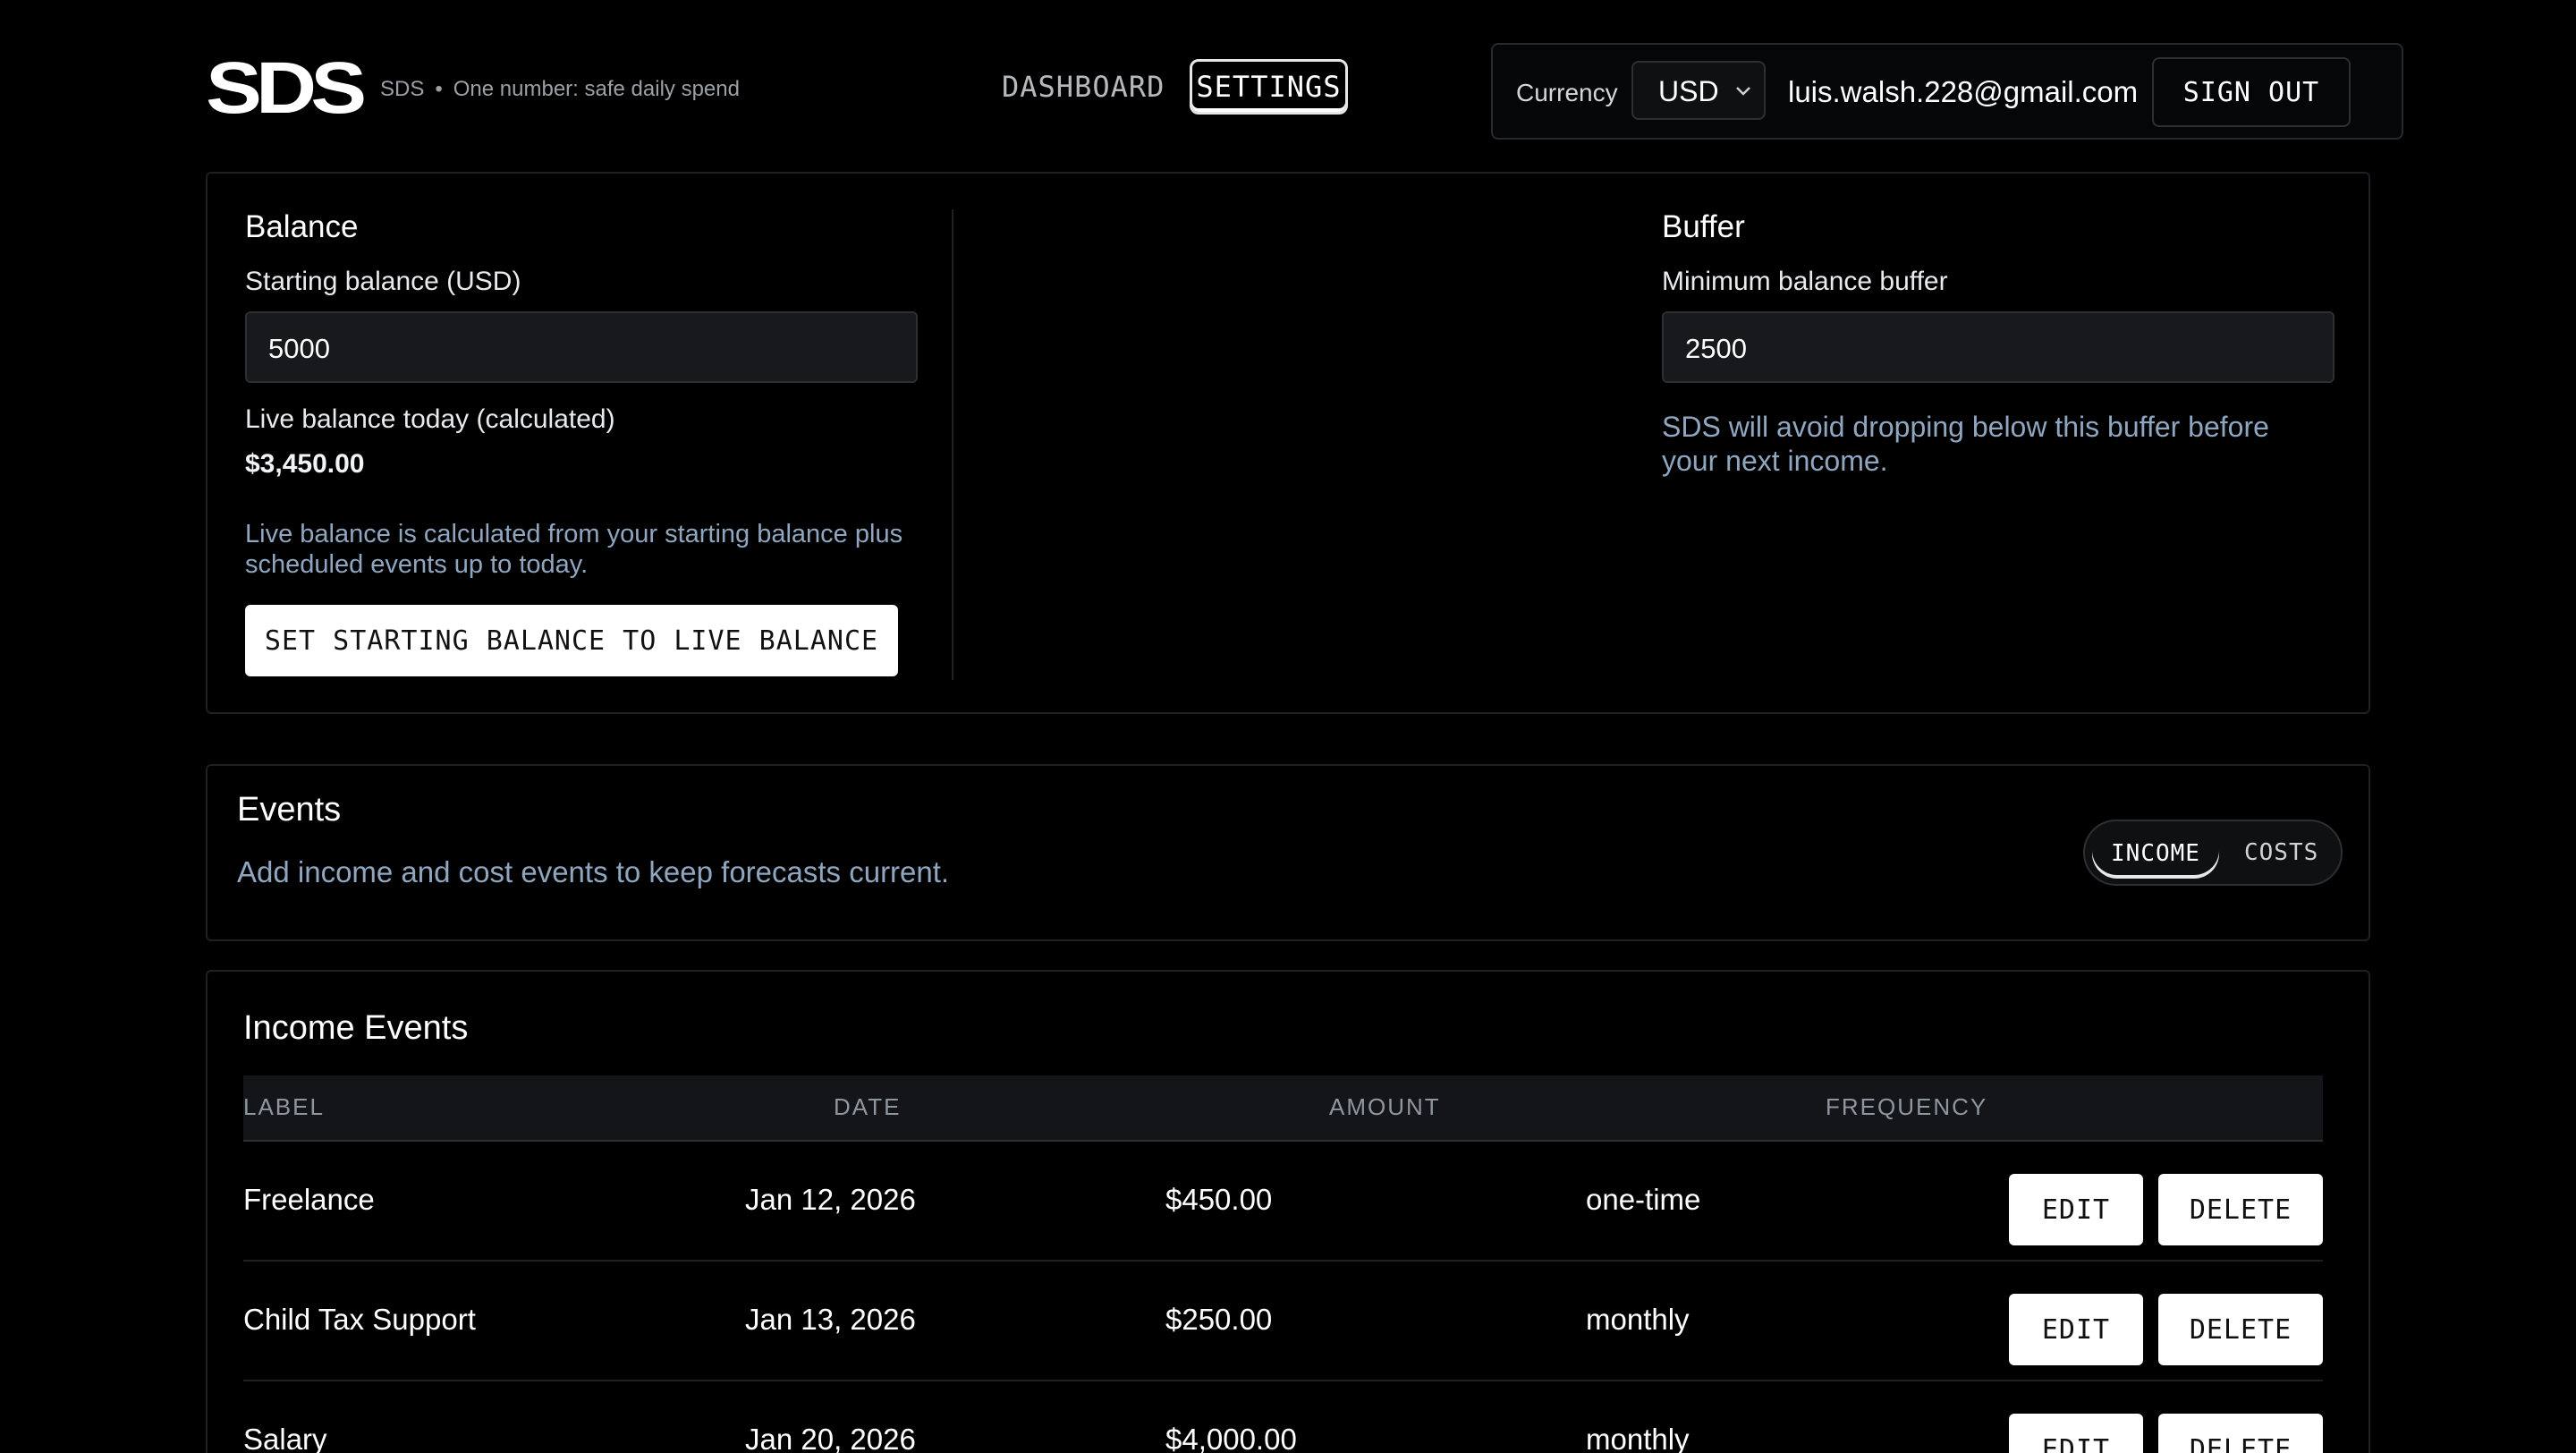 The width and height of the screenshot is (2576, 1453). What do you see at coordinates (1269, 87) in the screenshot?
I see `nav-settings: SETTINGS` at bounding box center [1269, 87].